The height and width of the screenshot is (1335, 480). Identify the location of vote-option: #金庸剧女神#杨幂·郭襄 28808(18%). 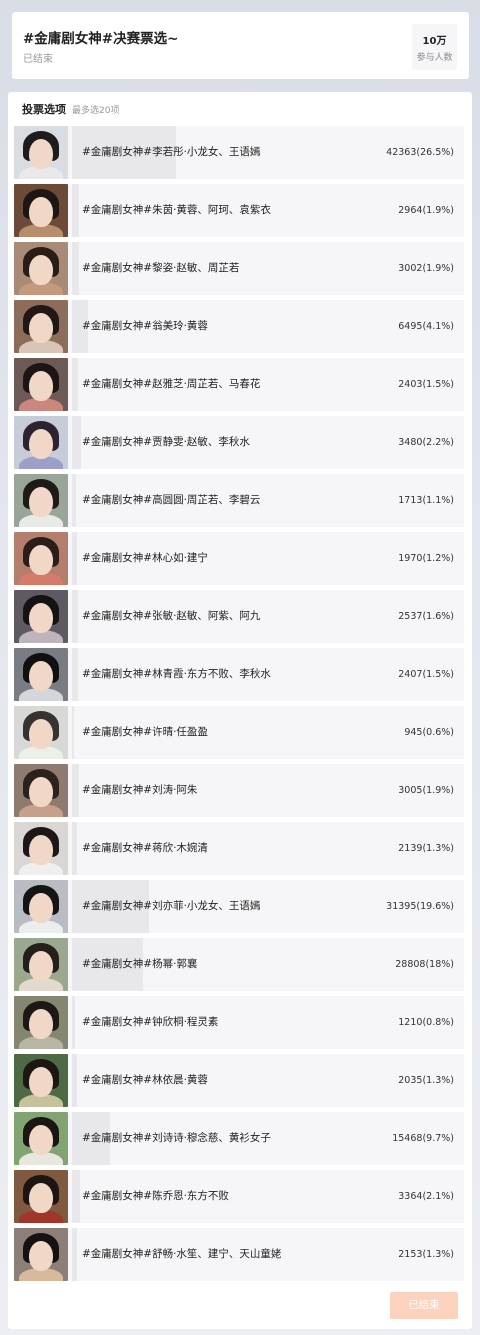
(239, 964).